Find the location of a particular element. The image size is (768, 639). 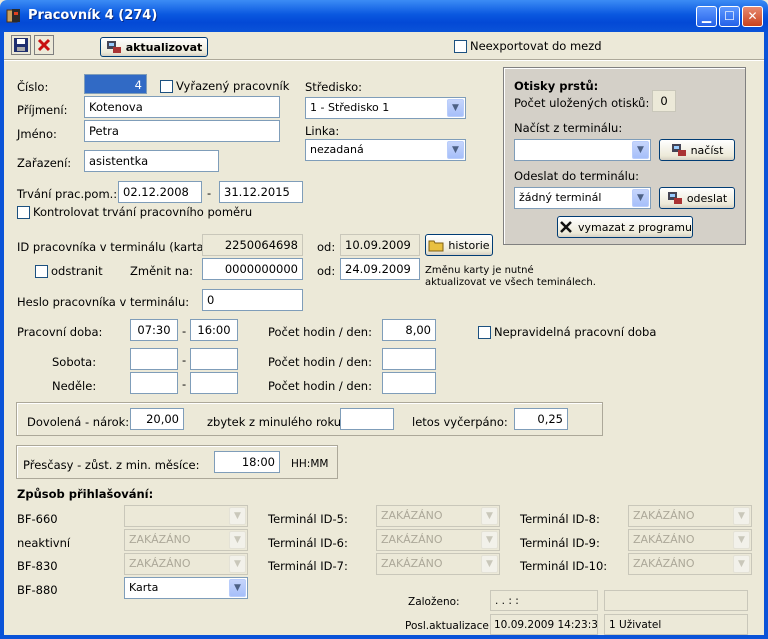

new-card-id-input: 0000000000 is located at coordinates (252, 269).